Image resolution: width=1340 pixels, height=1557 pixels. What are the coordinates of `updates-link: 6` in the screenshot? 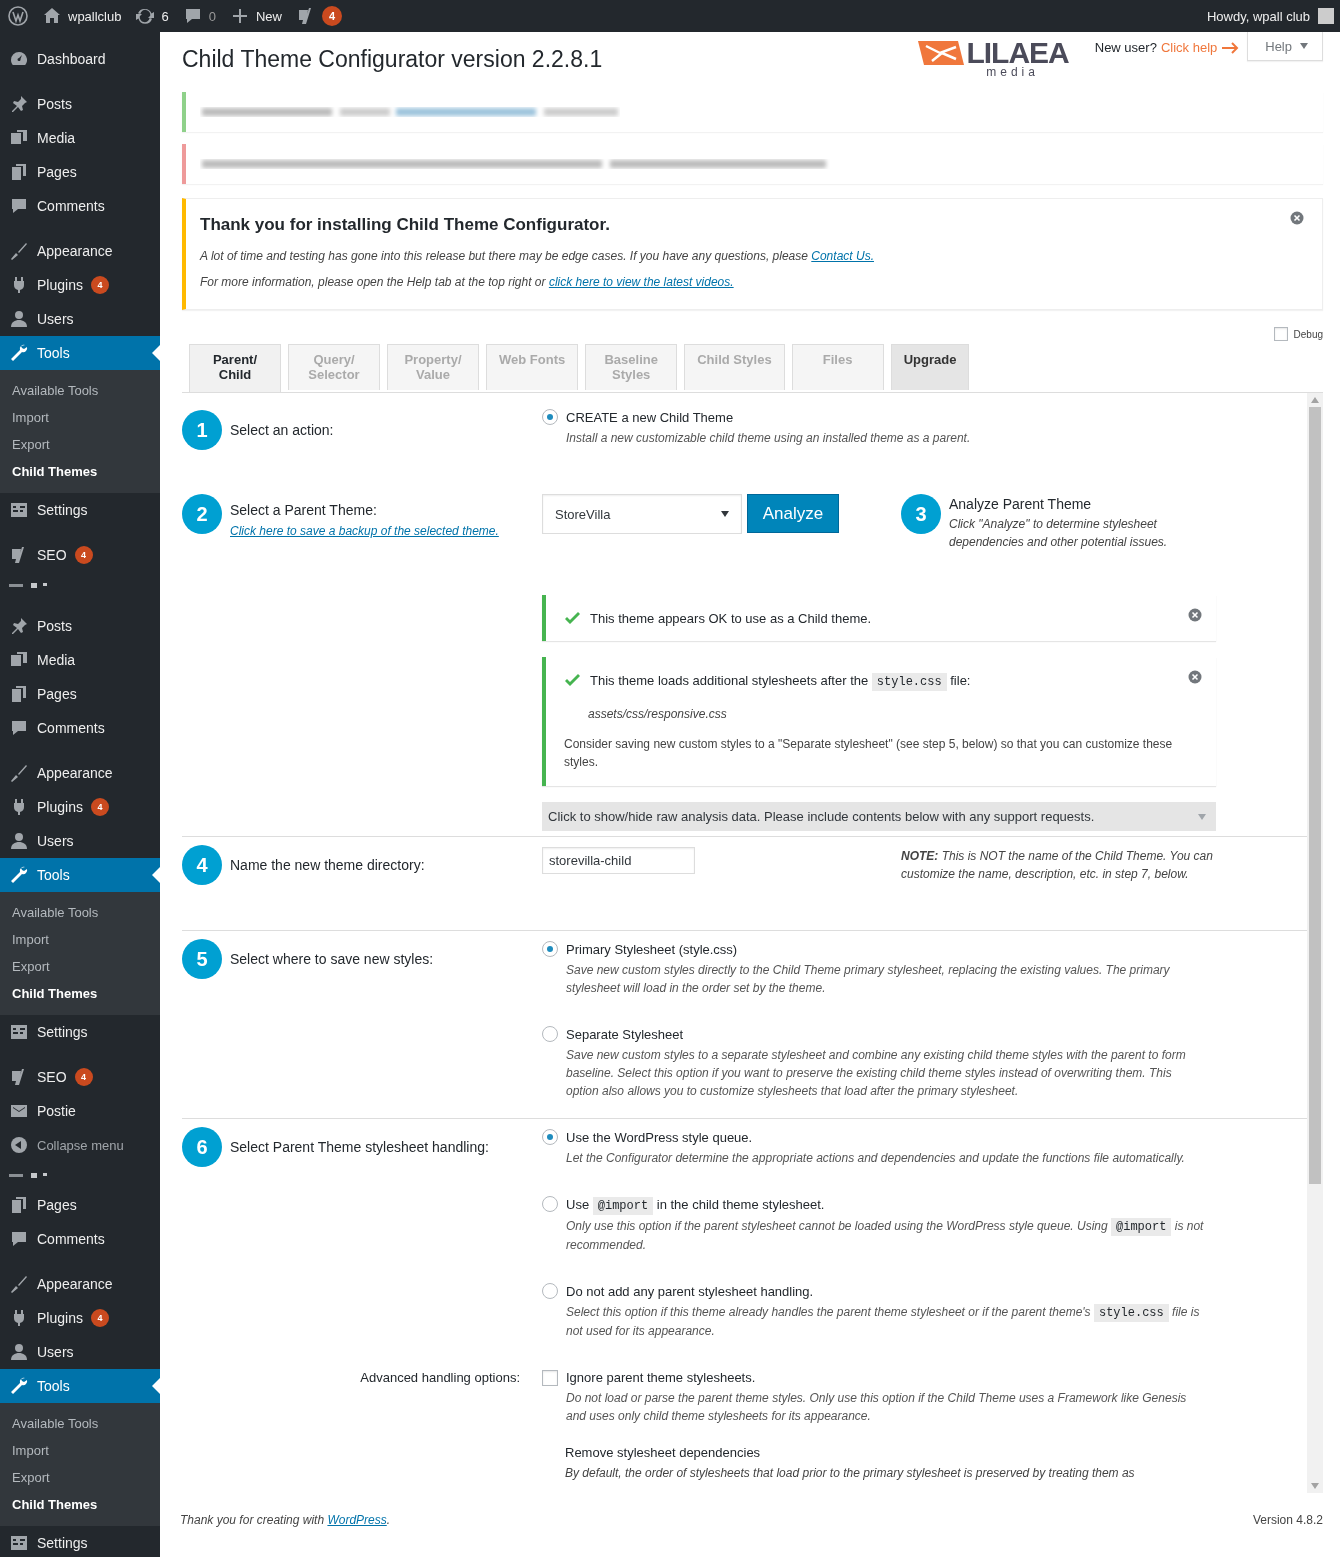 It's located at (152, 16).